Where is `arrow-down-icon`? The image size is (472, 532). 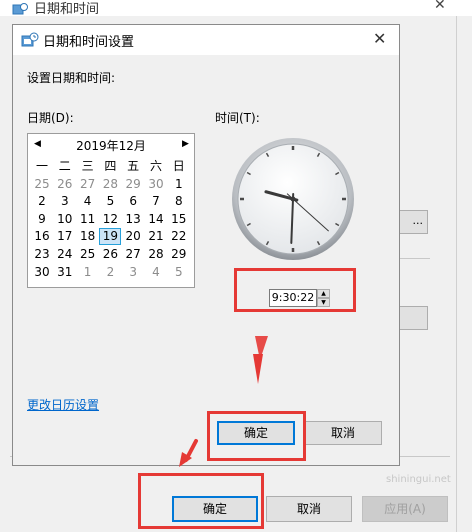
arrow-down-icon is located at coordinates (260, 360).